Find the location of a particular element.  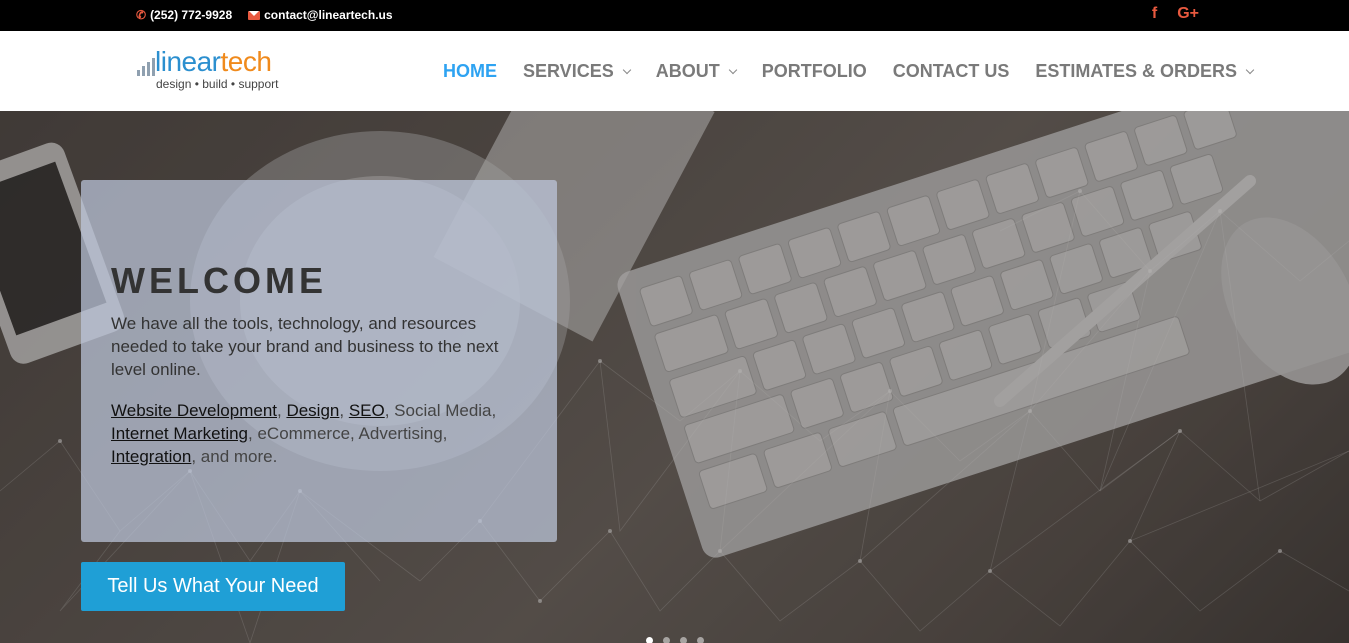

nav-contact-us: CONTACT US is located at coordinates (951, 71).